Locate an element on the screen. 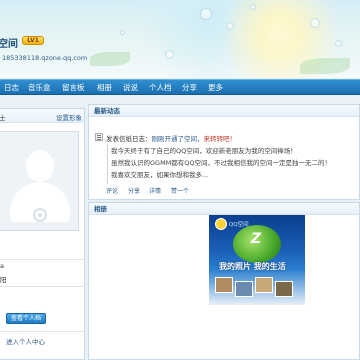 This screenshot has height=360, width=360. feed-quote-line: 虽然我认识的GGMM都有QQ空间，不过我相信我的空间一定是独一无二的！ is located at coordinates (221, 163).